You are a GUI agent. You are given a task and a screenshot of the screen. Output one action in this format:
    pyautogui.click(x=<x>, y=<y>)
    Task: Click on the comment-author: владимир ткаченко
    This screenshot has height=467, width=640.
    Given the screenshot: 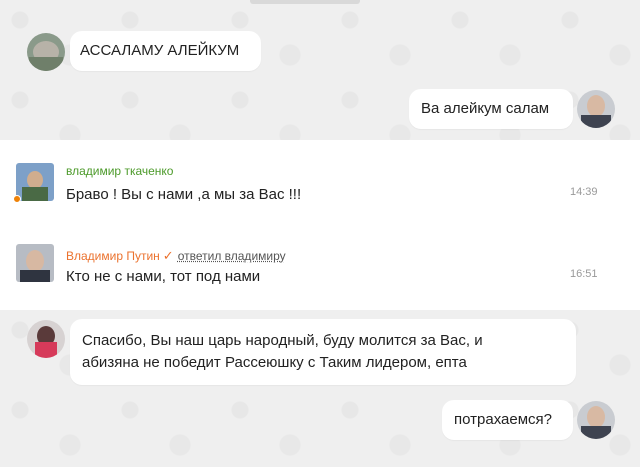 What is the action you would take?
    pyautogui.click(x=119, y=171)
    